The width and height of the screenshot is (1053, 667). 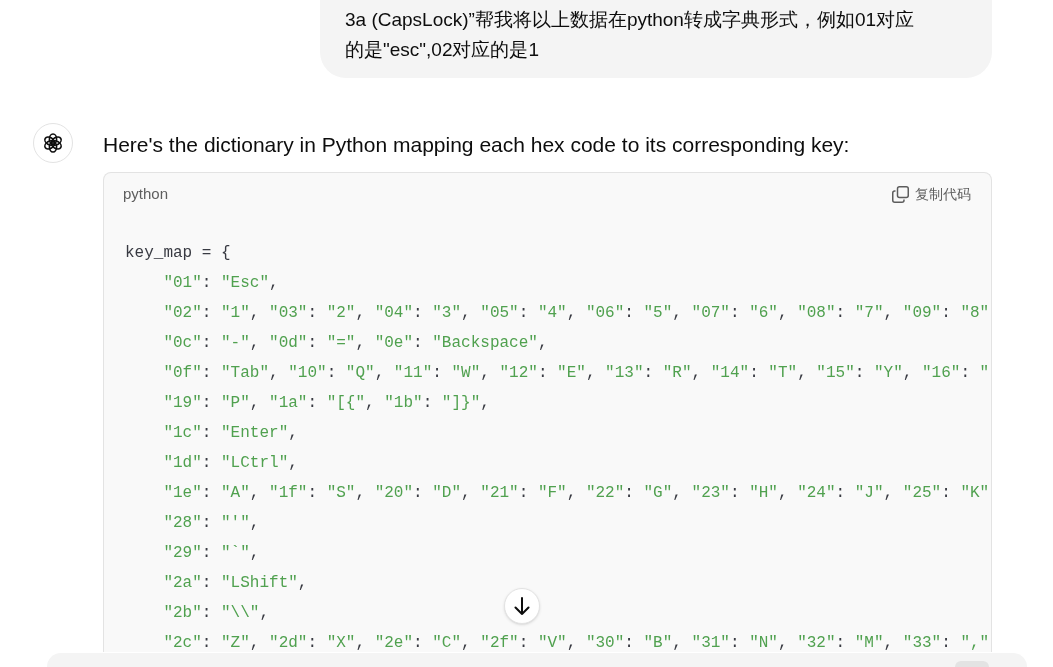 What do you see at coordinates (211, 523) in the screenshot?
I see `code-line: "28": "'",` at bounding box center [211, 523].